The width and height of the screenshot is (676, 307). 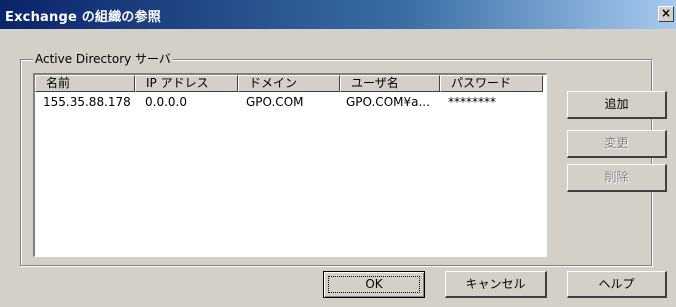 I want to click on cell-ip-address: 0.0.0.0, so click(x=166, y=102).